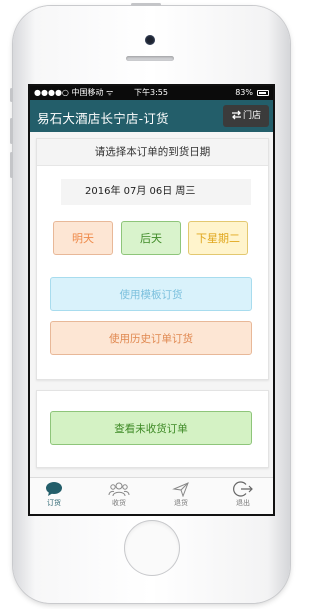 The image size is (320, 609). Describe the element at coordinates (152, 548) in the screenshot. I see `home-button` at that location.